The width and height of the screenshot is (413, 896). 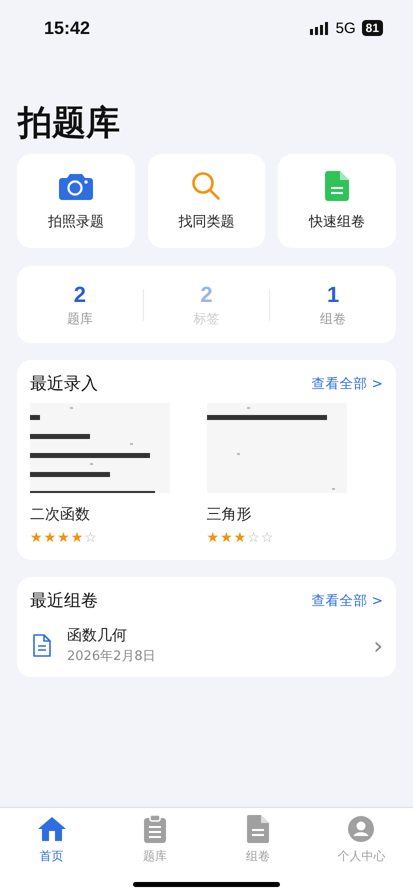 I want to click on tab: 个人中心, so click(x=361, y=839).